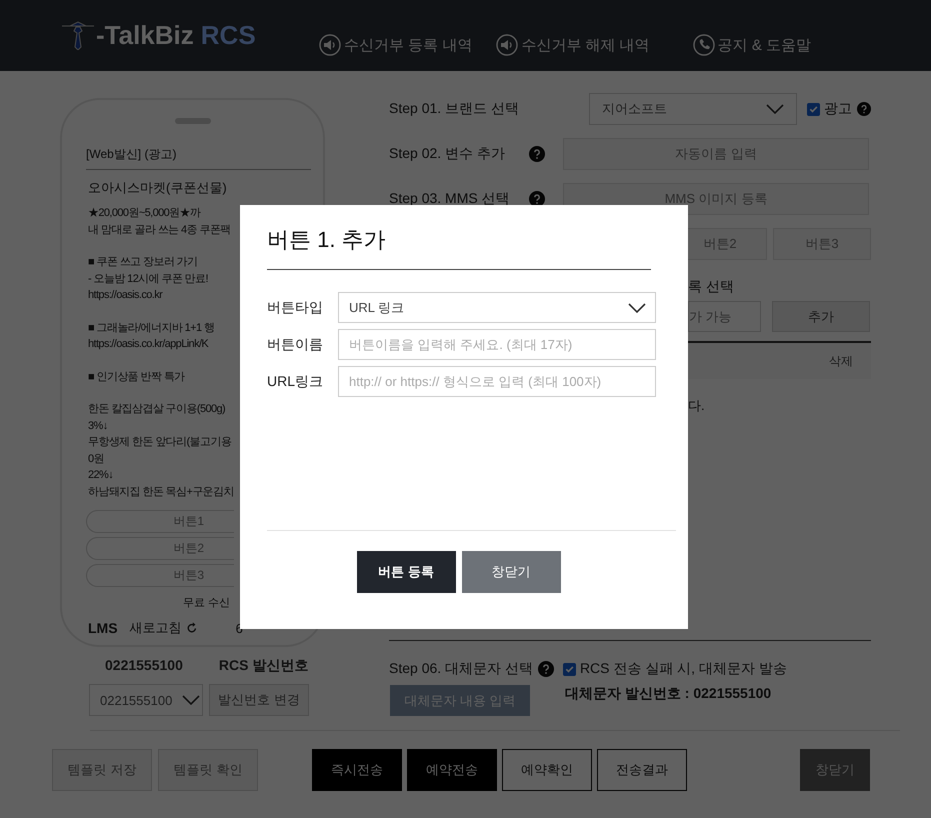  I want to click on phone-icon, so click(703, 45).